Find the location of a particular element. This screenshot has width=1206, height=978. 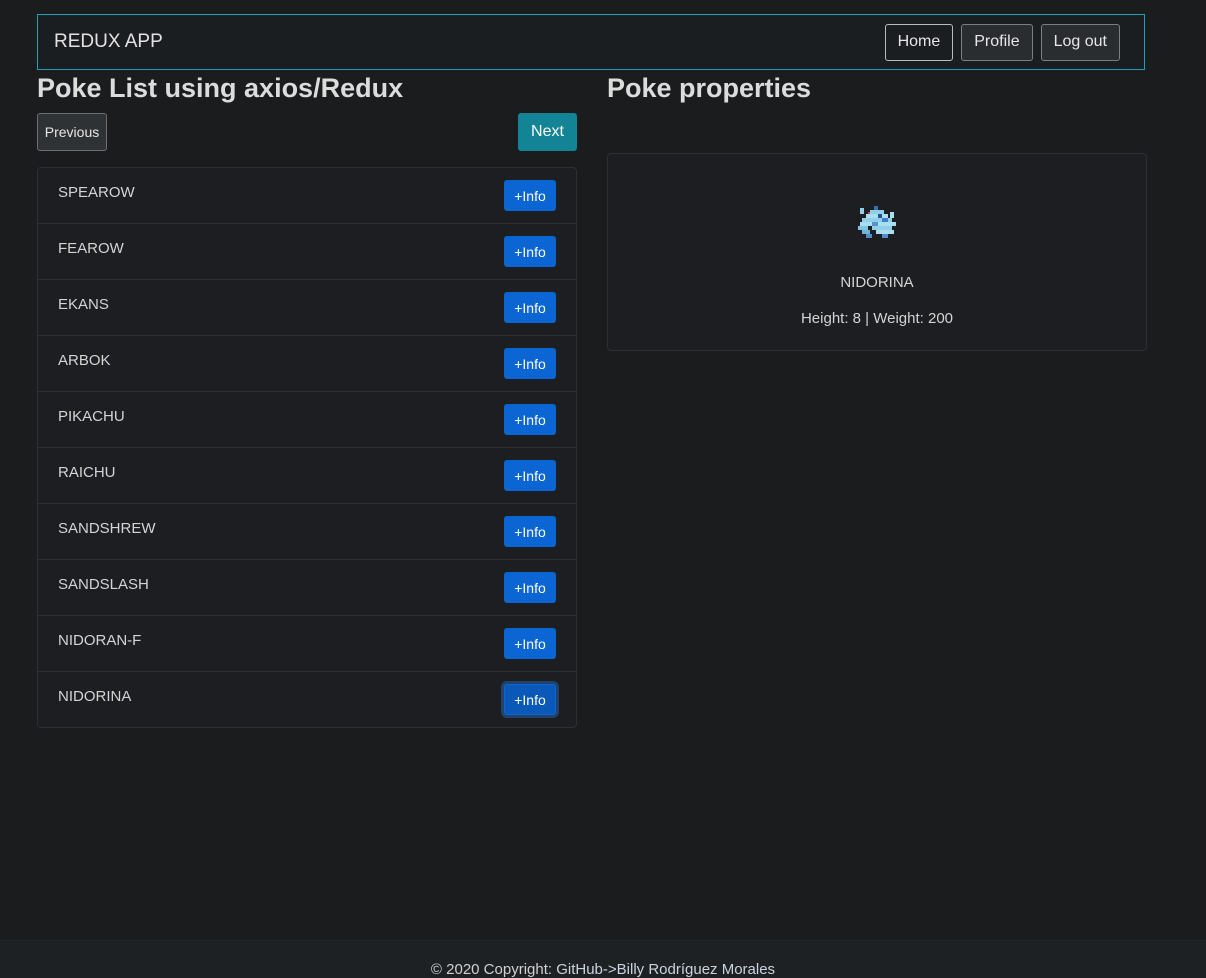

poke-properties-title: Poke properties is located at coordinates (709, 88).